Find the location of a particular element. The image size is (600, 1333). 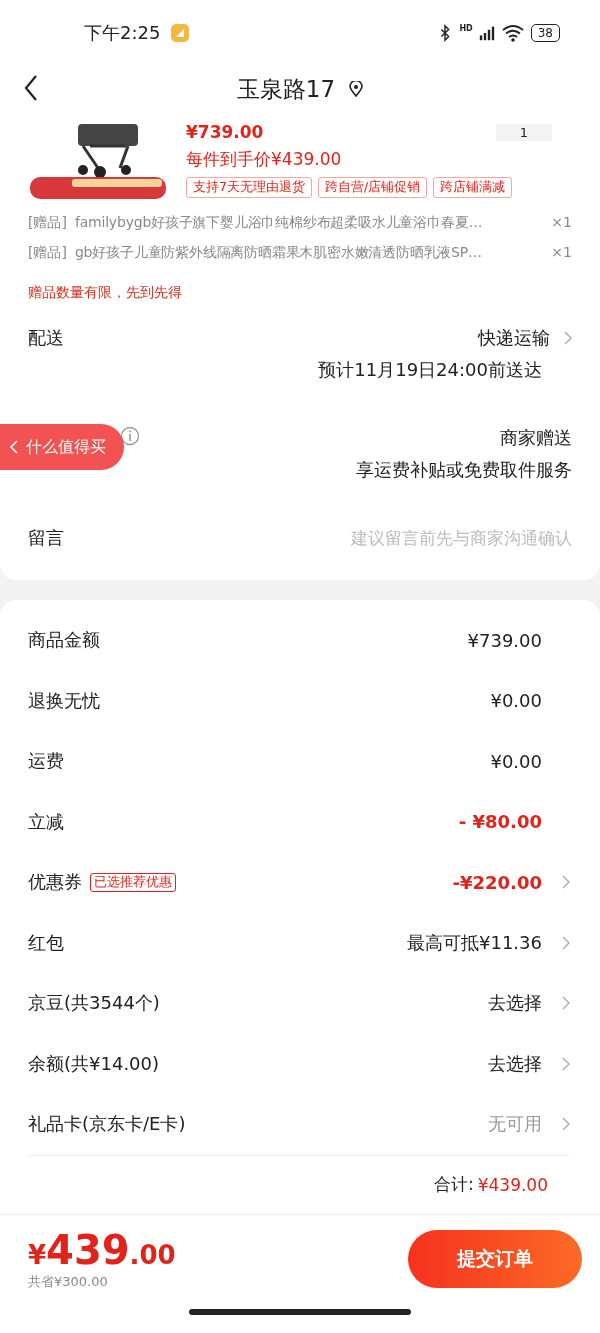

location-pin-icon is located at coordinates (356, 89).